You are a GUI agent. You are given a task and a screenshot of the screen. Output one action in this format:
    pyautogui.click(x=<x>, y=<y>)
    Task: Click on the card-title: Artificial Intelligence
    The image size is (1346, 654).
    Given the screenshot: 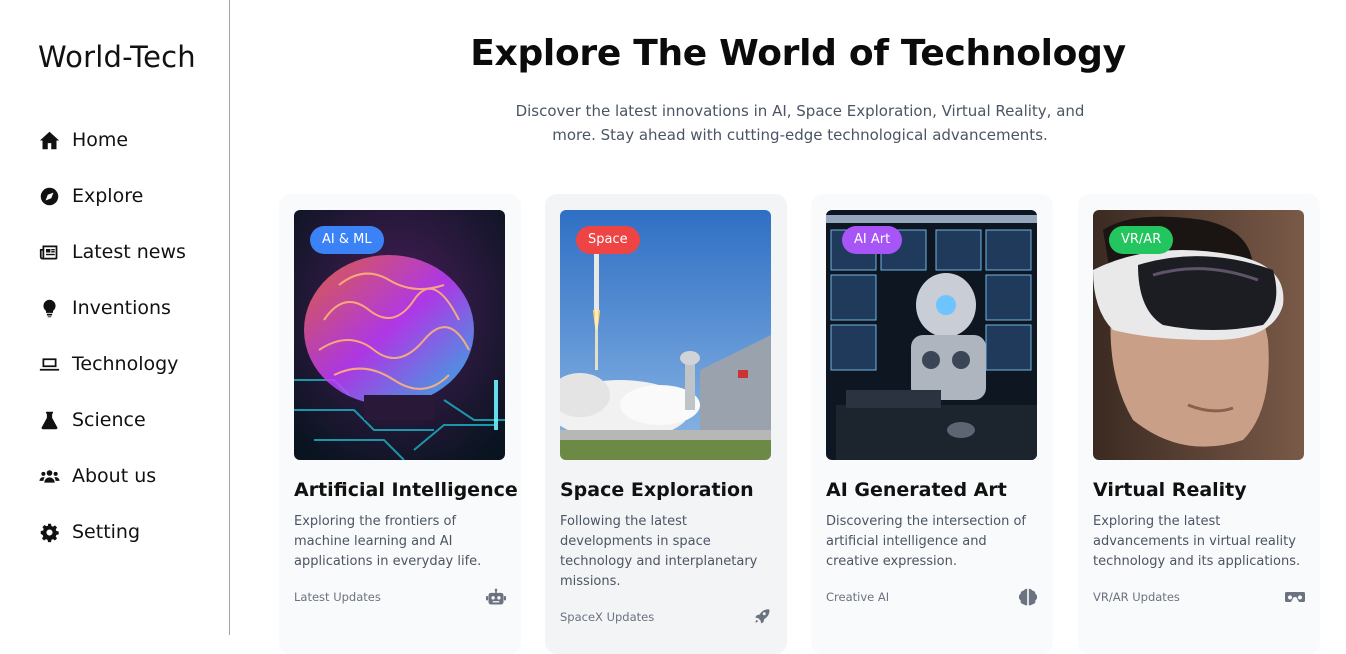 What is the action you would take?
    pyautogui.click(x=406, y=490)
    